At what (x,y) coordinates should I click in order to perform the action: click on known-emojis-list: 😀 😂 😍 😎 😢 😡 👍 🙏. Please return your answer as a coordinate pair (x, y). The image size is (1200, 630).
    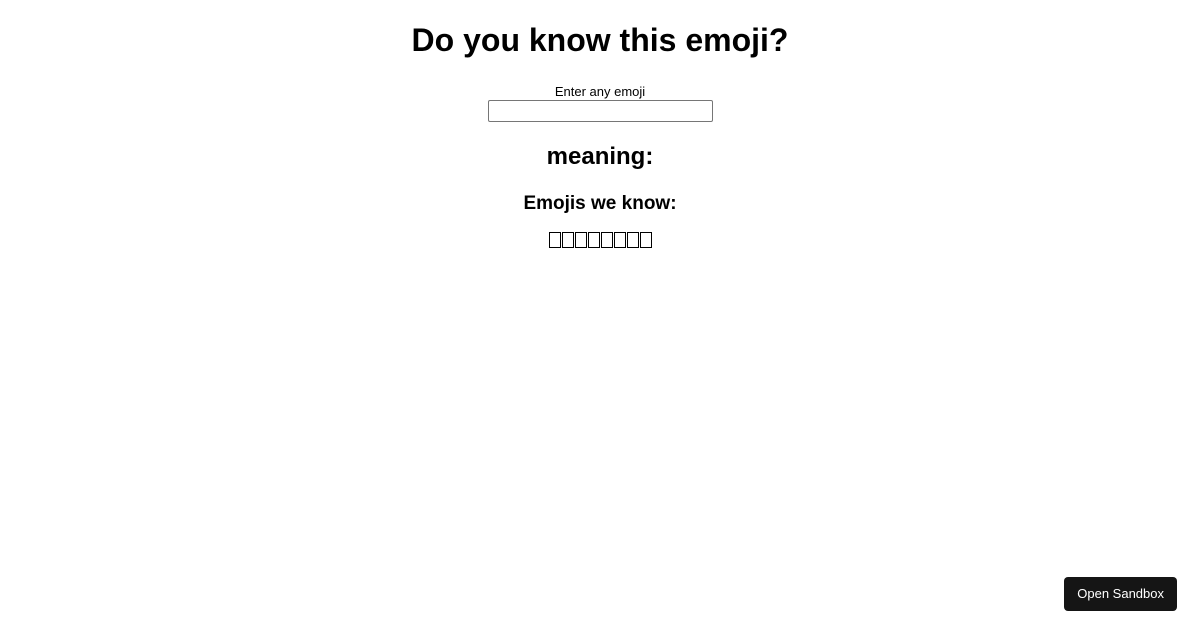
    Looking at the image, I should click on (600, 240).